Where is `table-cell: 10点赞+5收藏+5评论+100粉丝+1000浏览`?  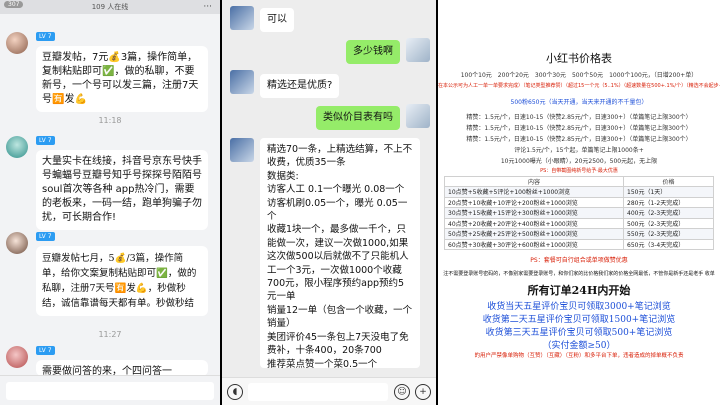
table-cell: 10点赞+5收藏+5评论+100粉丝+1000浏览 is located at coordinates (534, 192).